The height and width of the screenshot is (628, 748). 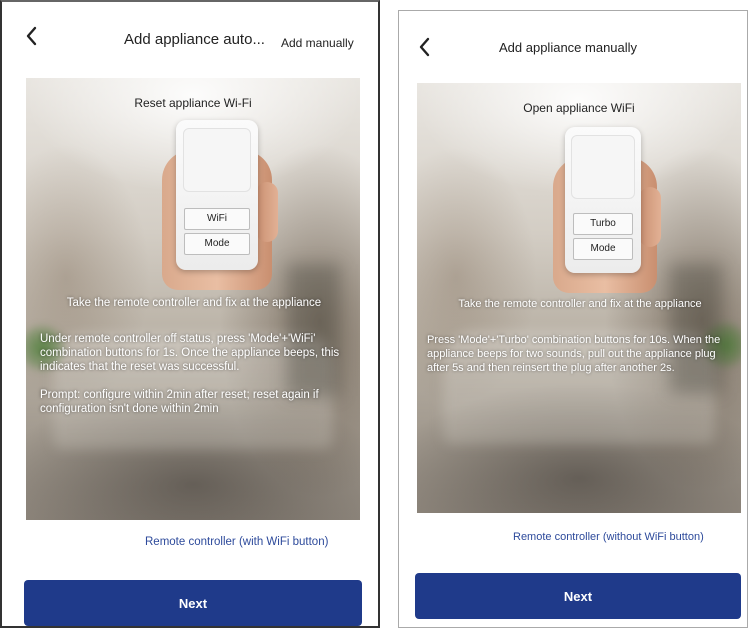 What do you see at coordinates (603, 224) in the screenshot?
I see `remote-turbo-button: Turbo` at bounding box center [603, 224].